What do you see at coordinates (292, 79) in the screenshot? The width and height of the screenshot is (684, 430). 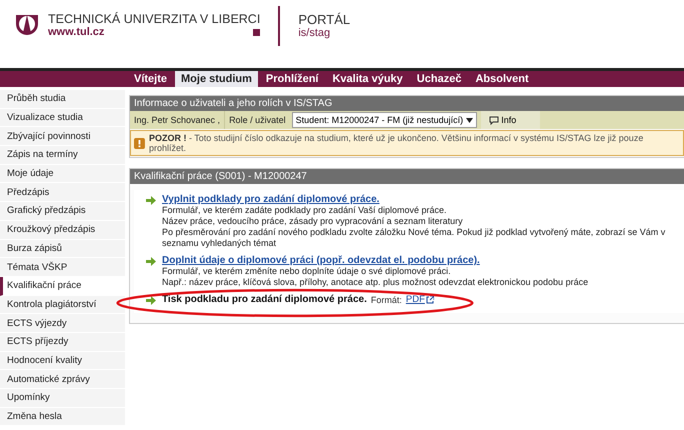 I see `nav-tab: Prohlížení` at bounding box center [292, 79].